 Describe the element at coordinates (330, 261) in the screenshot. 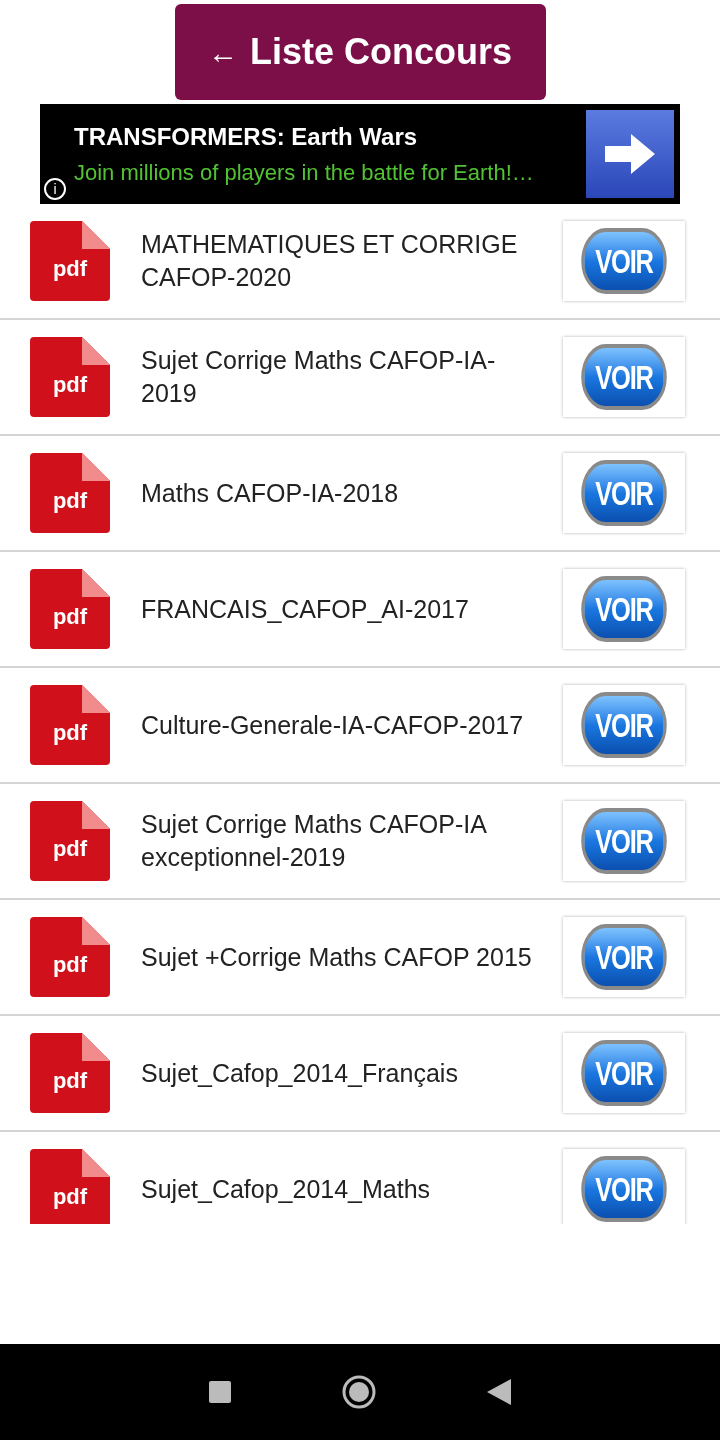

I see `document-title: MATHEMATIQUES ET CORRIGE CAFOP-2020` at that location.